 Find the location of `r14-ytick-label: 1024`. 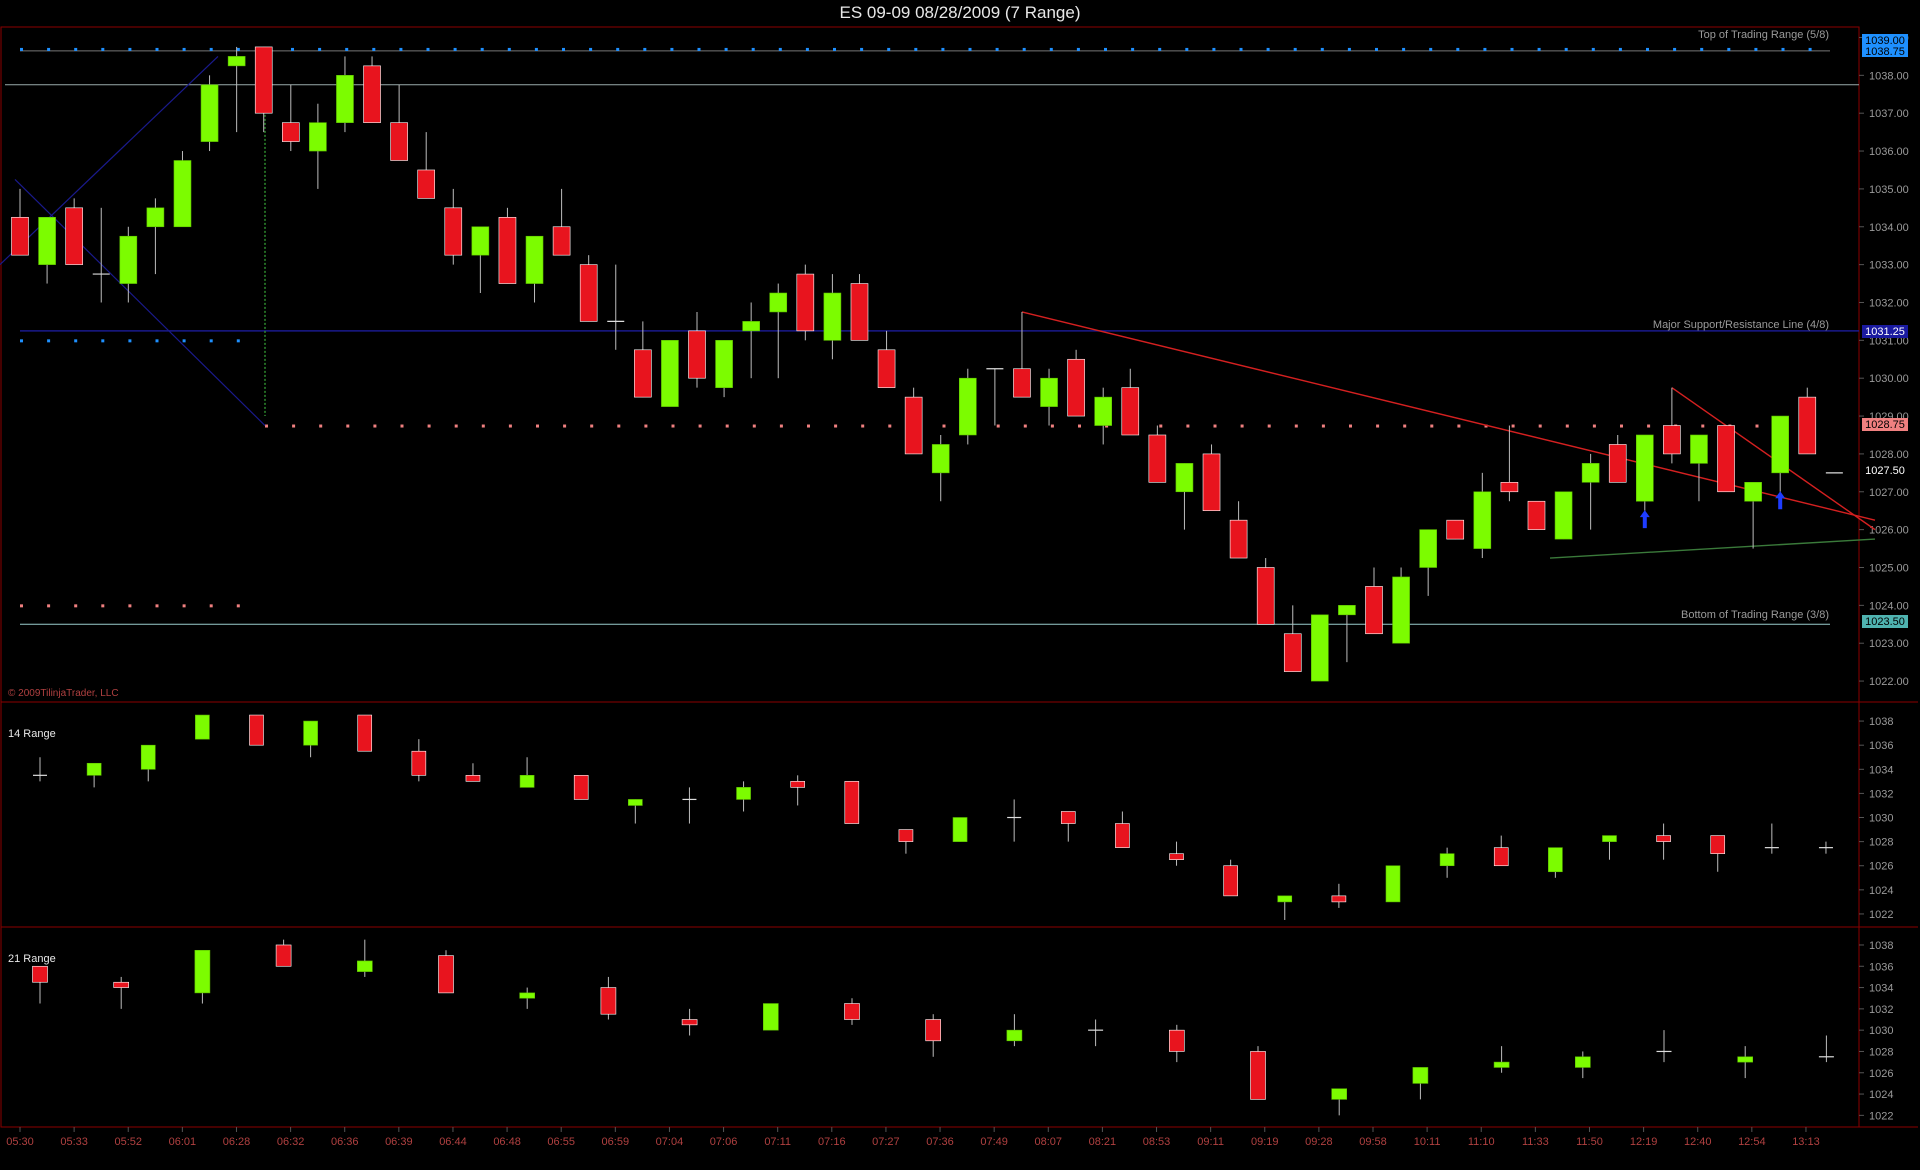

r14-ytick-label: 1024 is located at coordinates (1881, 891).